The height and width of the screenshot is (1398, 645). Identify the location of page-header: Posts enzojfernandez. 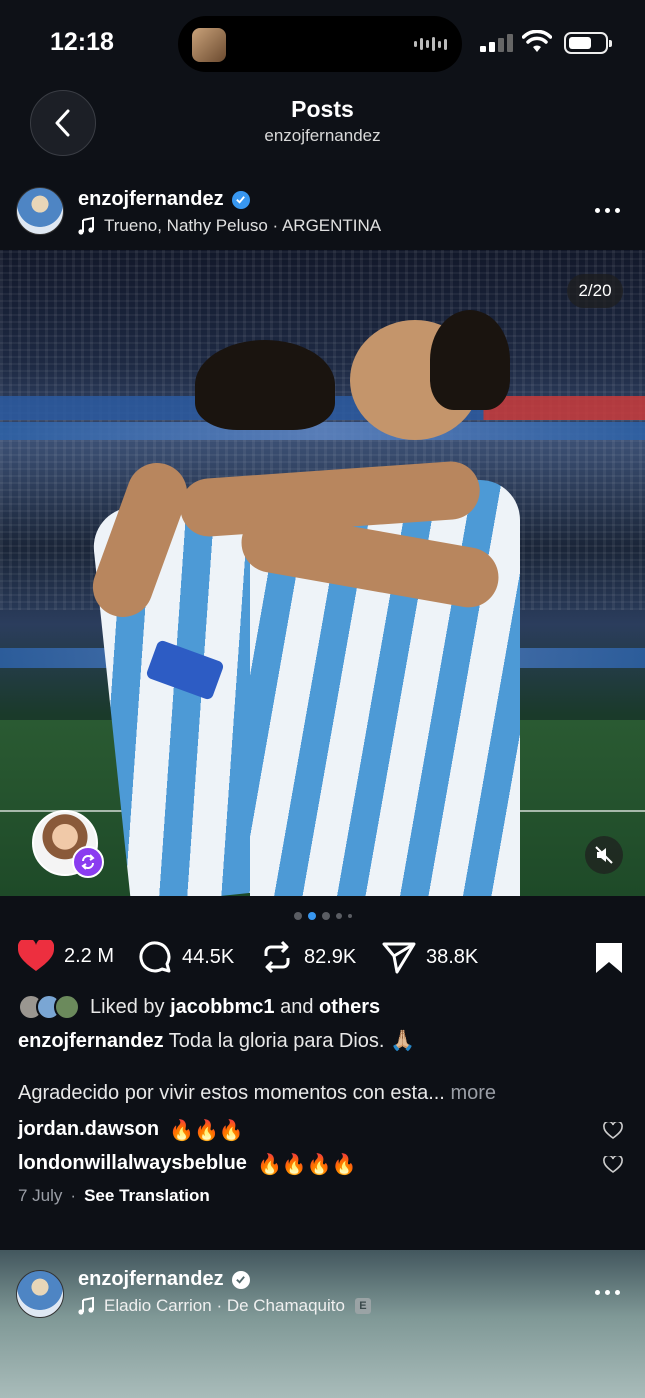
(322, 124).